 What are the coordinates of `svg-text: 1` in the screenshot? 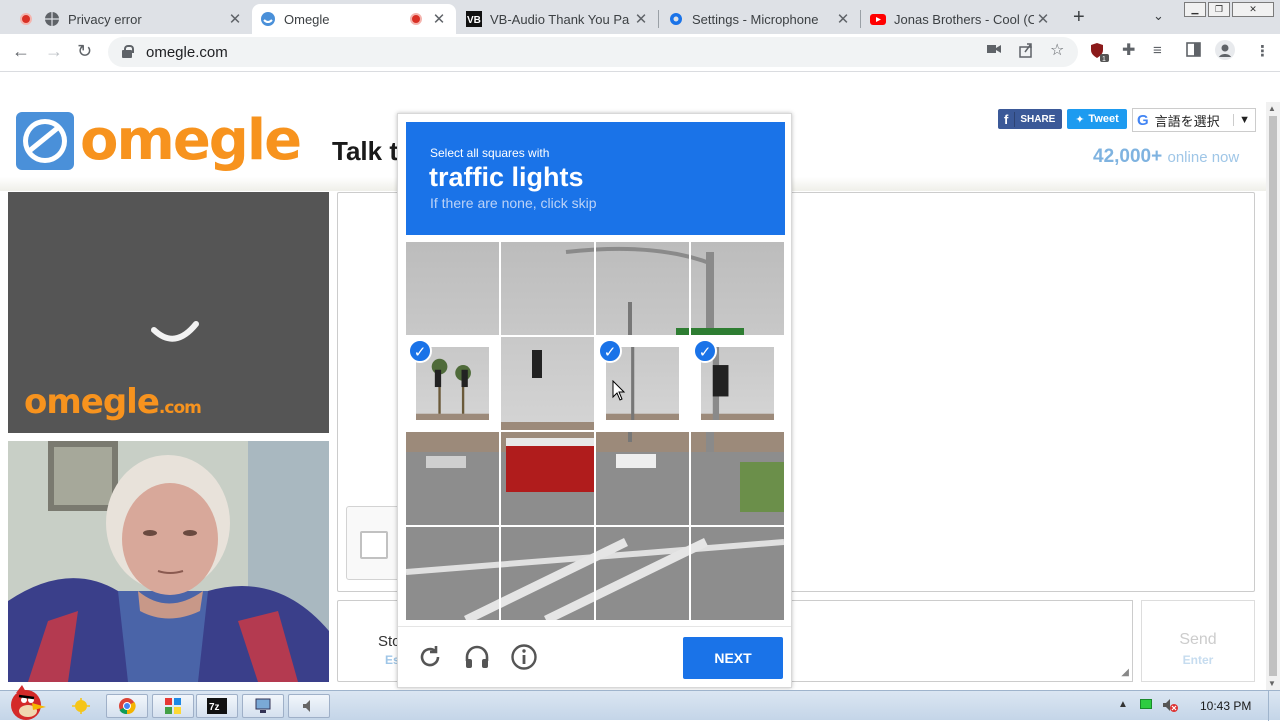 It's located at (1104, 59).